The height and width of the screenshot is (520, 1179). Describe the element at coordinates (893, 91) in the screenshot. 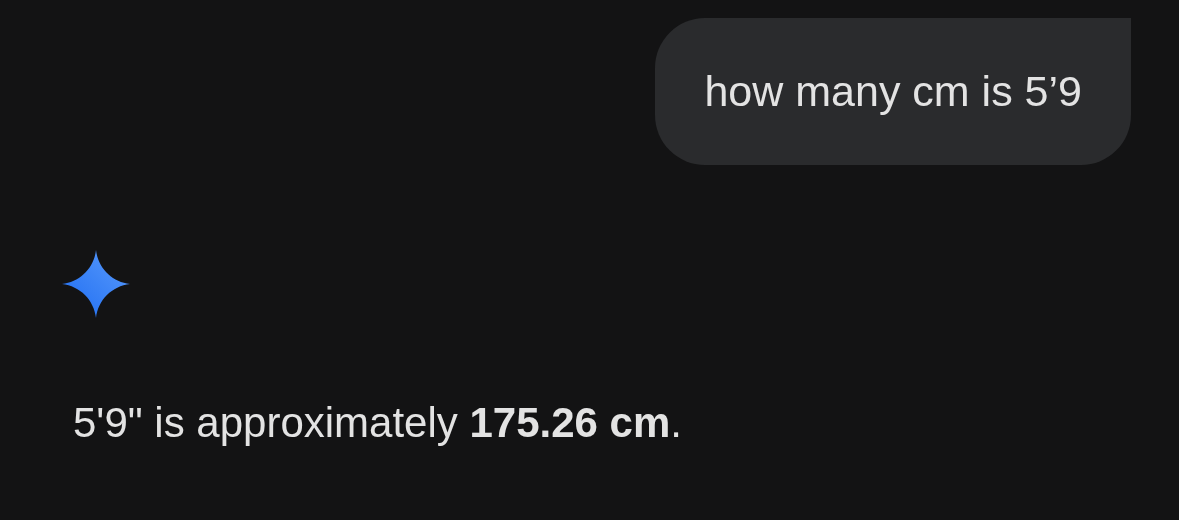

I see `user-message: how many cm is 5’9` at that location.